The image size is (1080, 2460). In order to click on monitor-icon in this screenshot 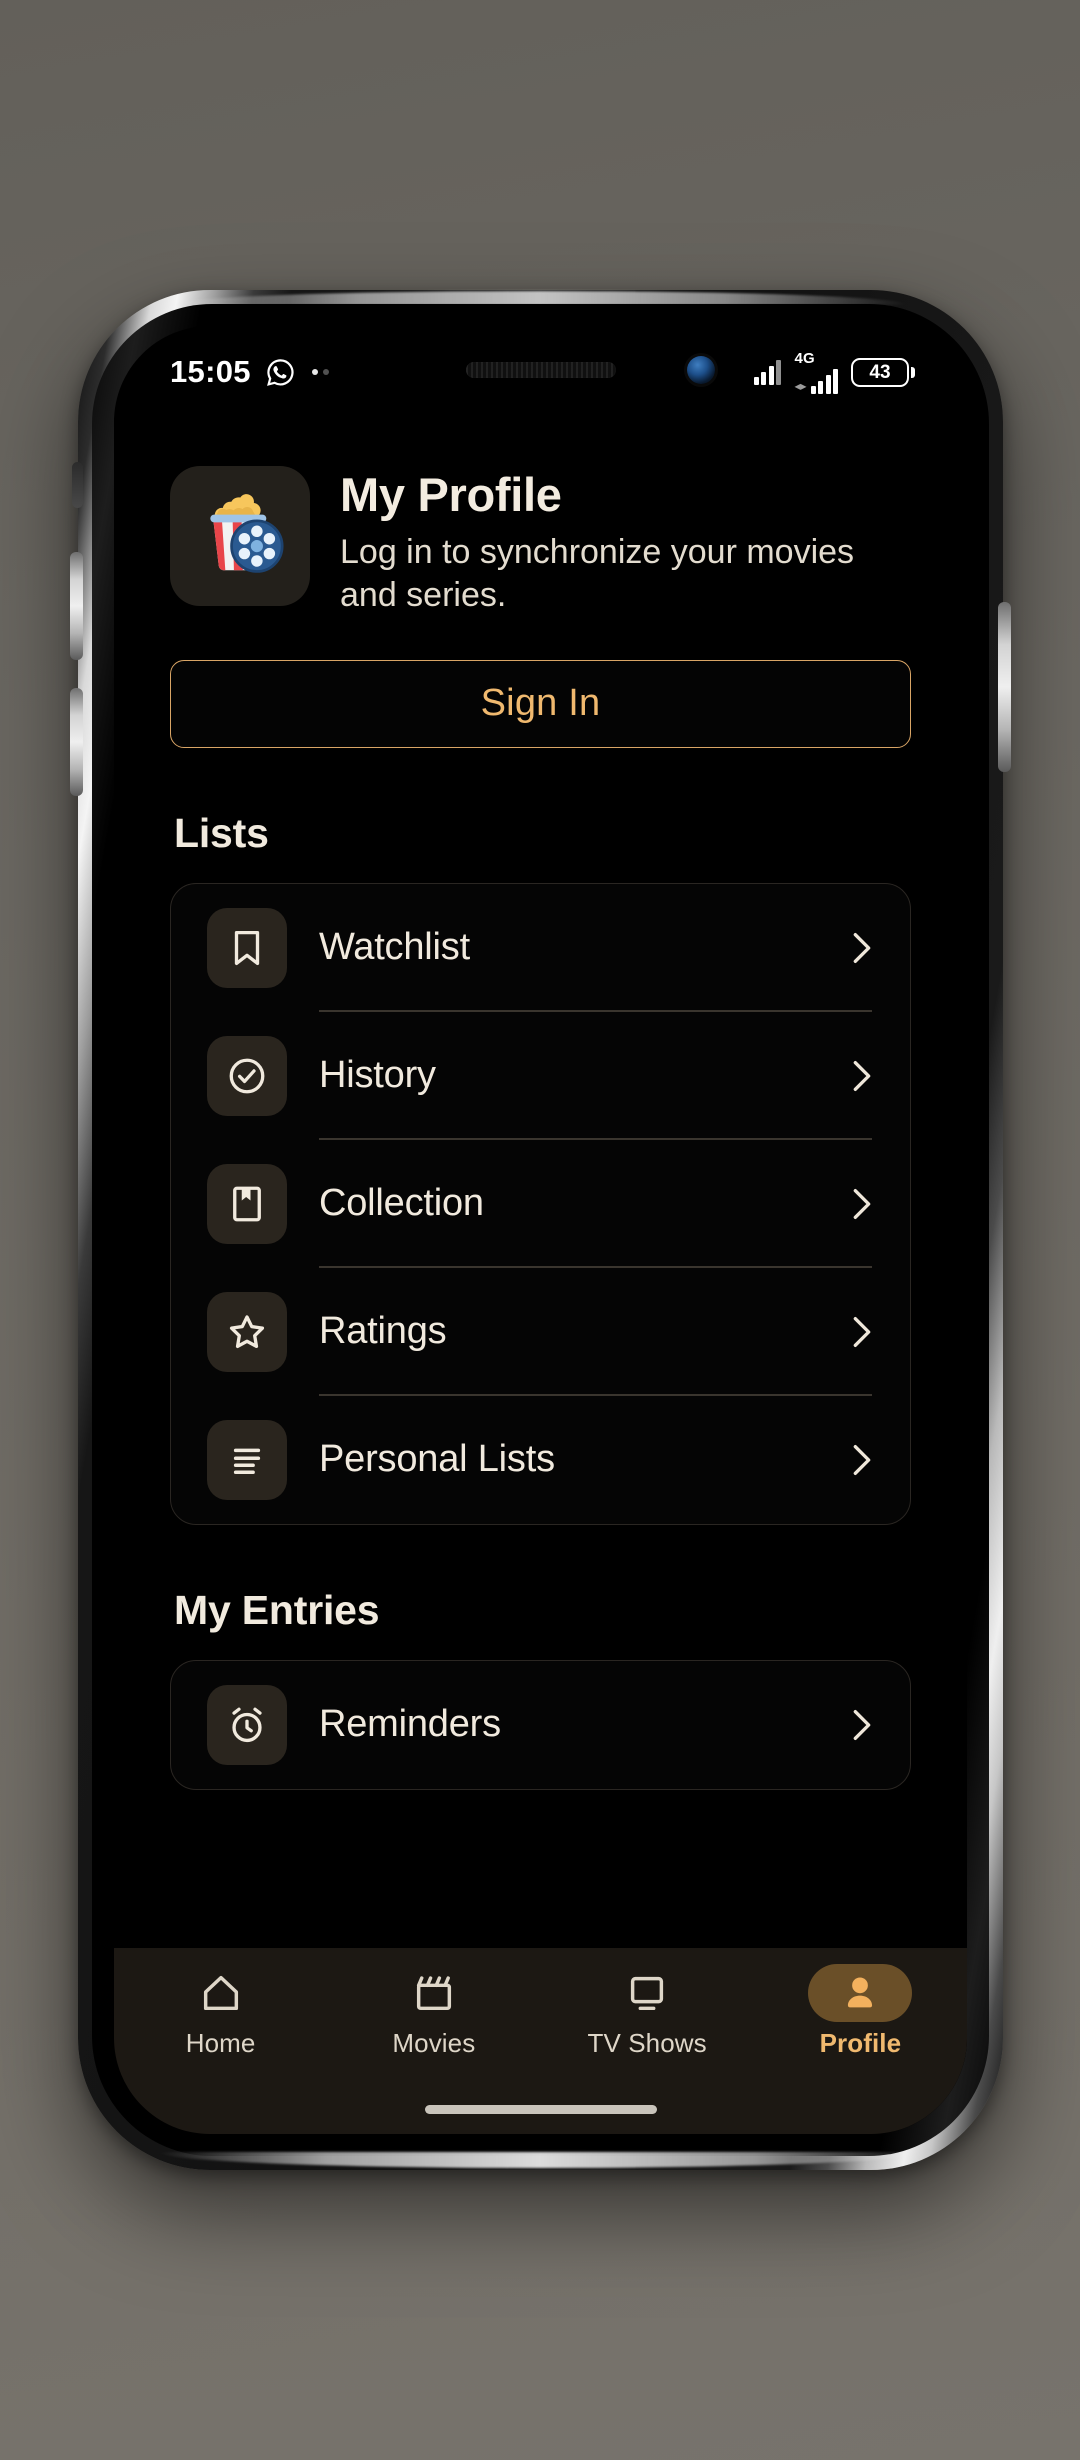, I will do `click(647, 1993)`.